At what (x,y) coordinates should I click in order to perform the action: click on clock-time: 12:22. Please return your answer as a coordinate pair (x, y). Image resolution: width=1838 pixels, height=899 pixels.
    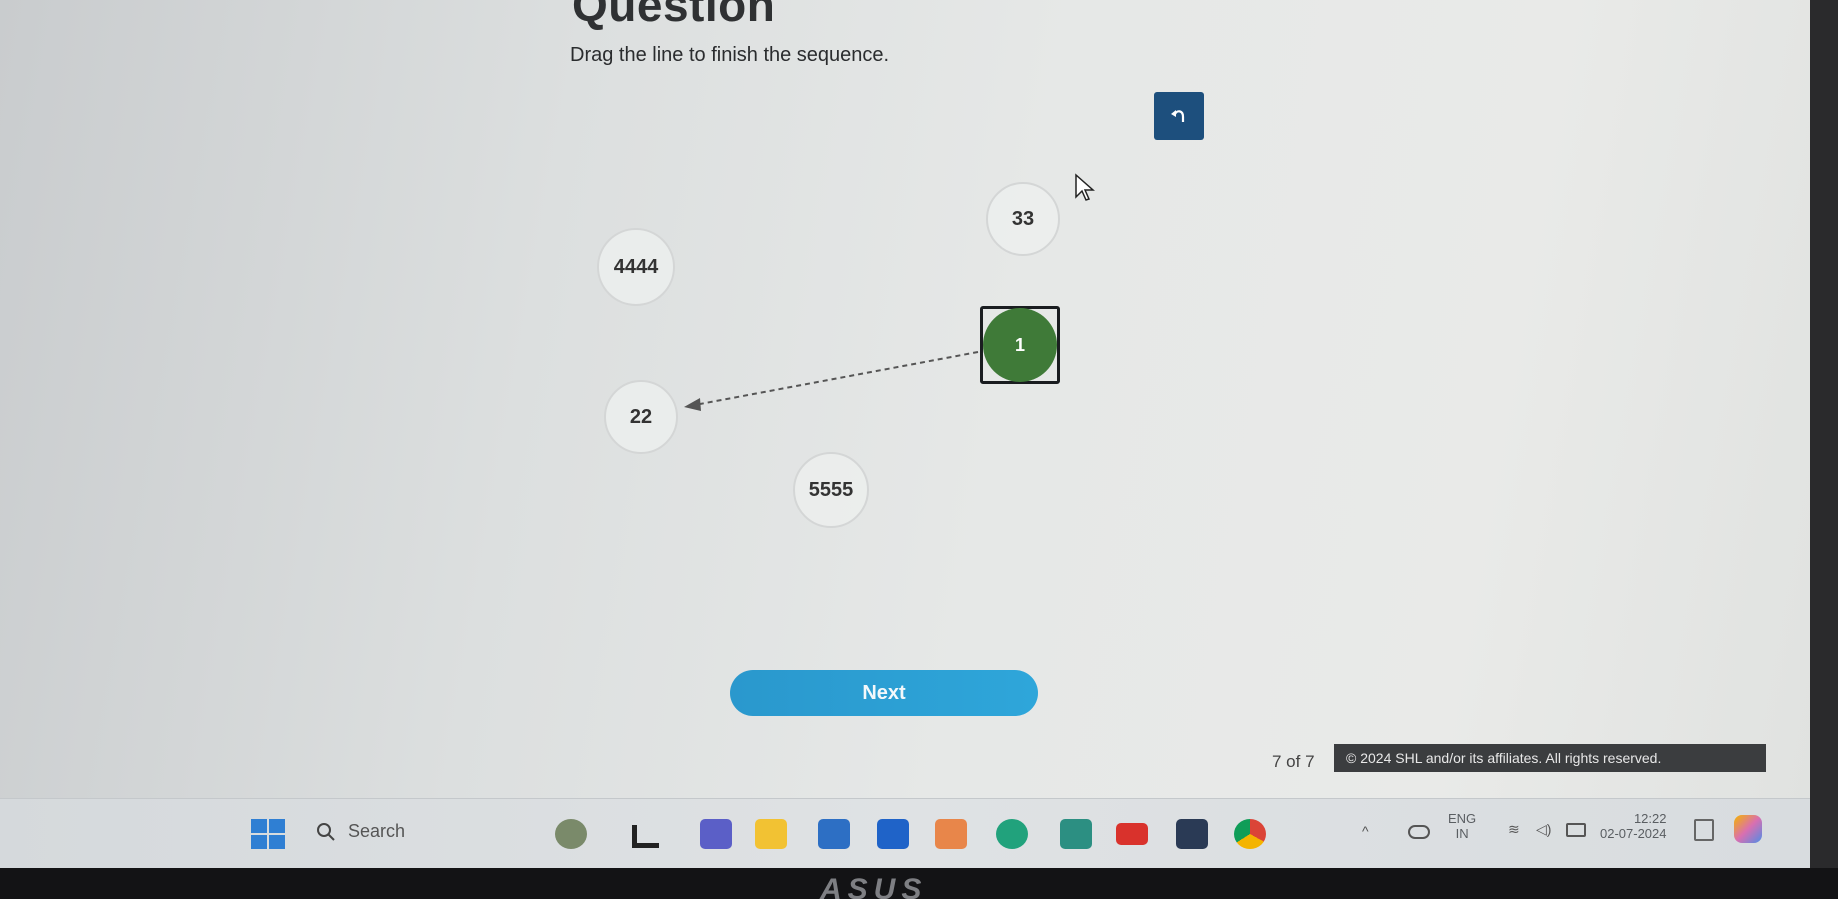
    Looking at the image, I should click on (1650, 818).